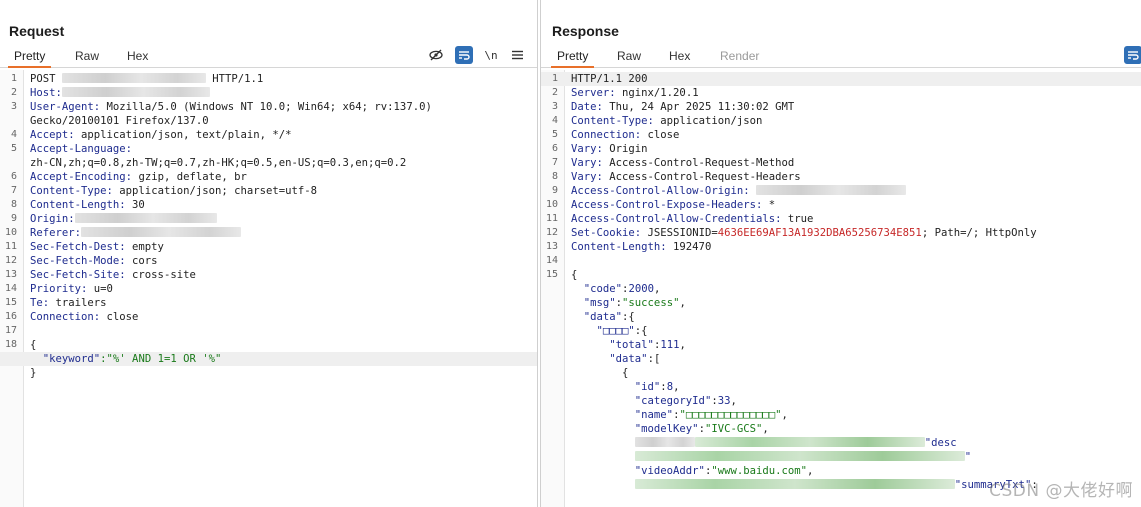 This screenshot has height=507, width=1141. I want to click on header-name: User-Agent:, so click(65, 107).